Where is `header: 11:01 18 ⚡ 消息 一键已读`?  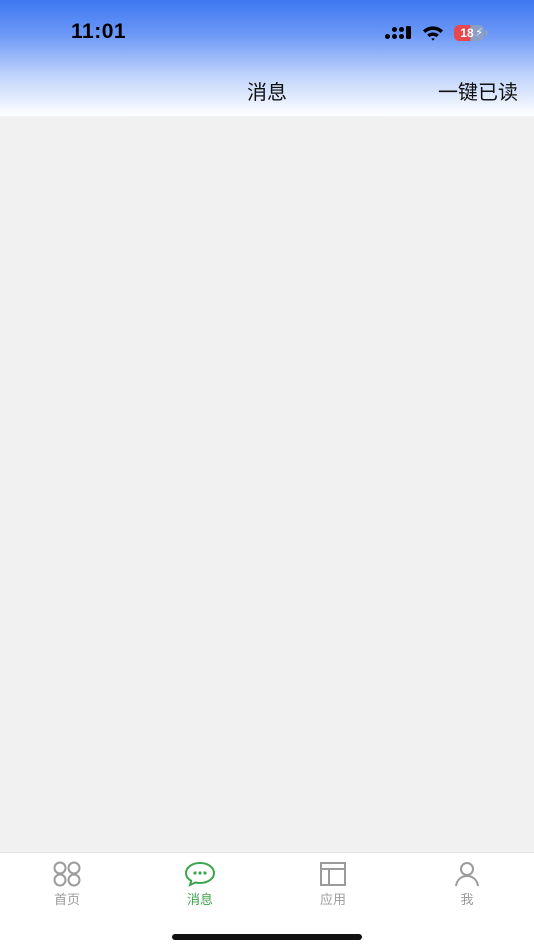
header: 11:01 18 ⚡ 消息 一键已读 is located at coordinates (267, 58).